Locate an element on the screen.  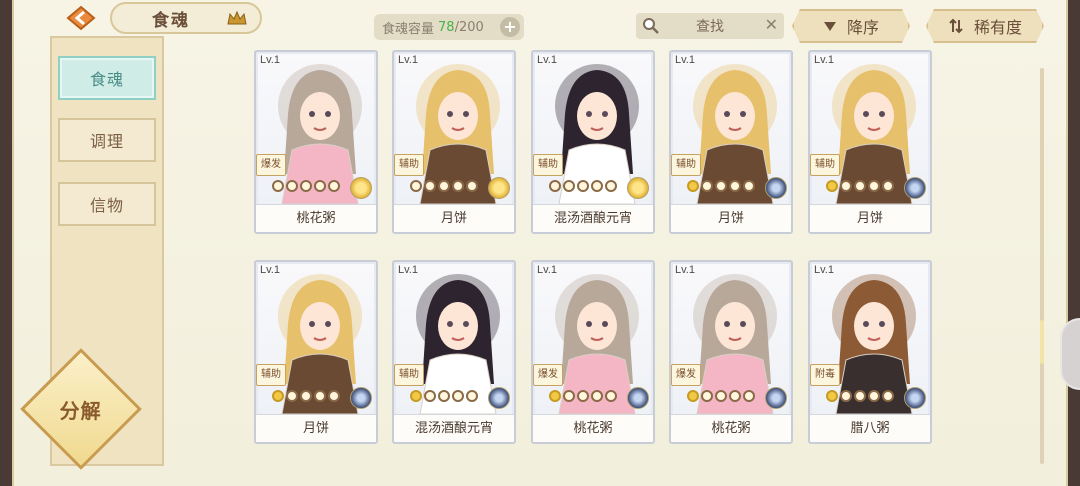
add-capacity-button: + is located at coordinates (510, 27).